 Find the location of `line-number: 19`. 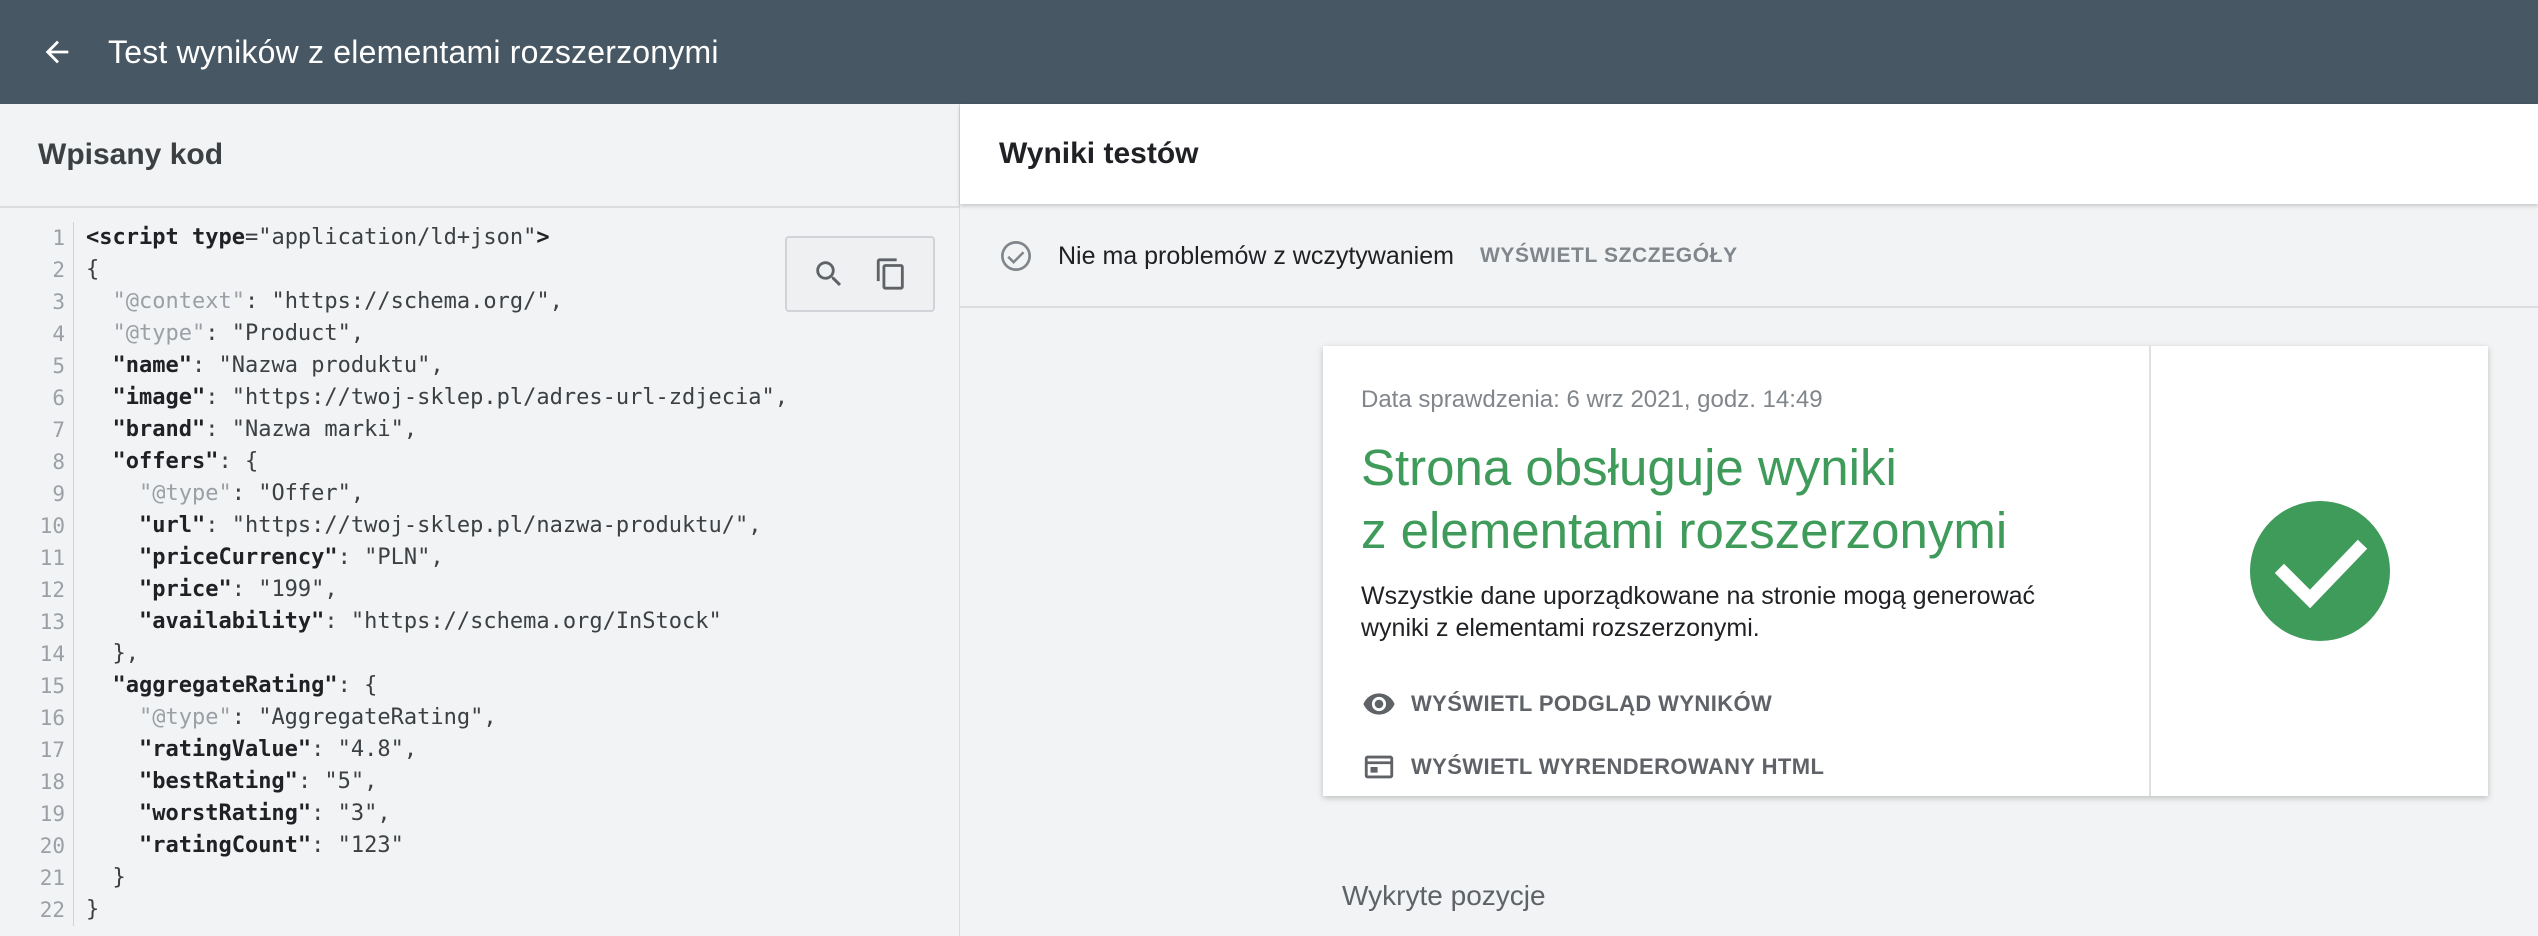

line-number: 19 is located at coordinates (37, 814).